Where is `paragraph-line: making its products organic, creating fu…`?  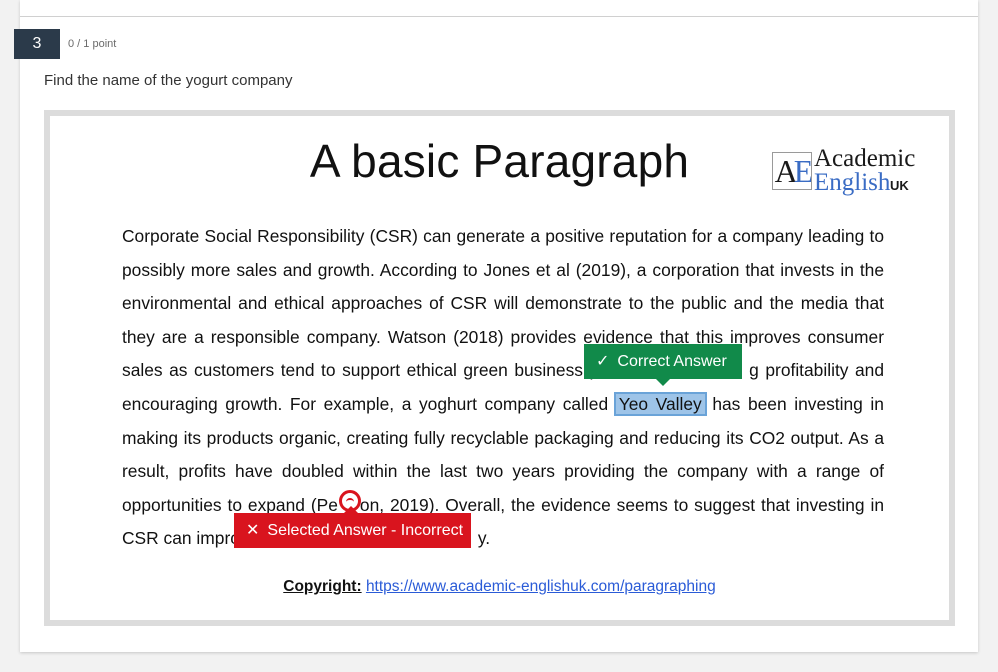 paragraph-line: making its products organic, creating fu… is located at coordinates (503, 437).